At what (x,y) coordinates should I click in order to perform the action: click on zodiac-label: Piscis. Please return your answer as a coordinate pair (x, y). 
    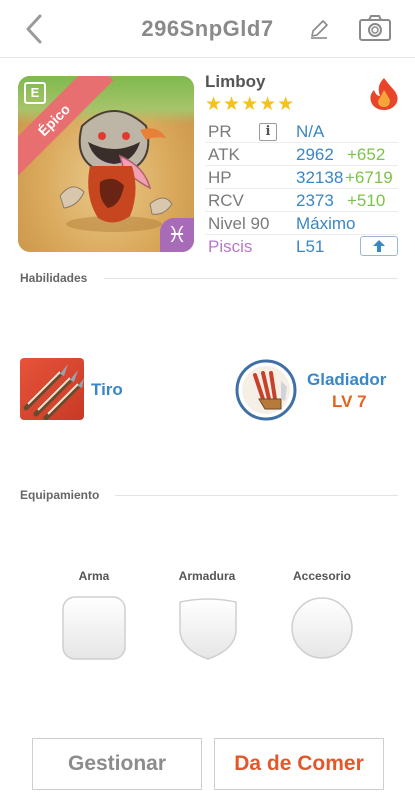
    Looking at the image, I should click on (230, 246).